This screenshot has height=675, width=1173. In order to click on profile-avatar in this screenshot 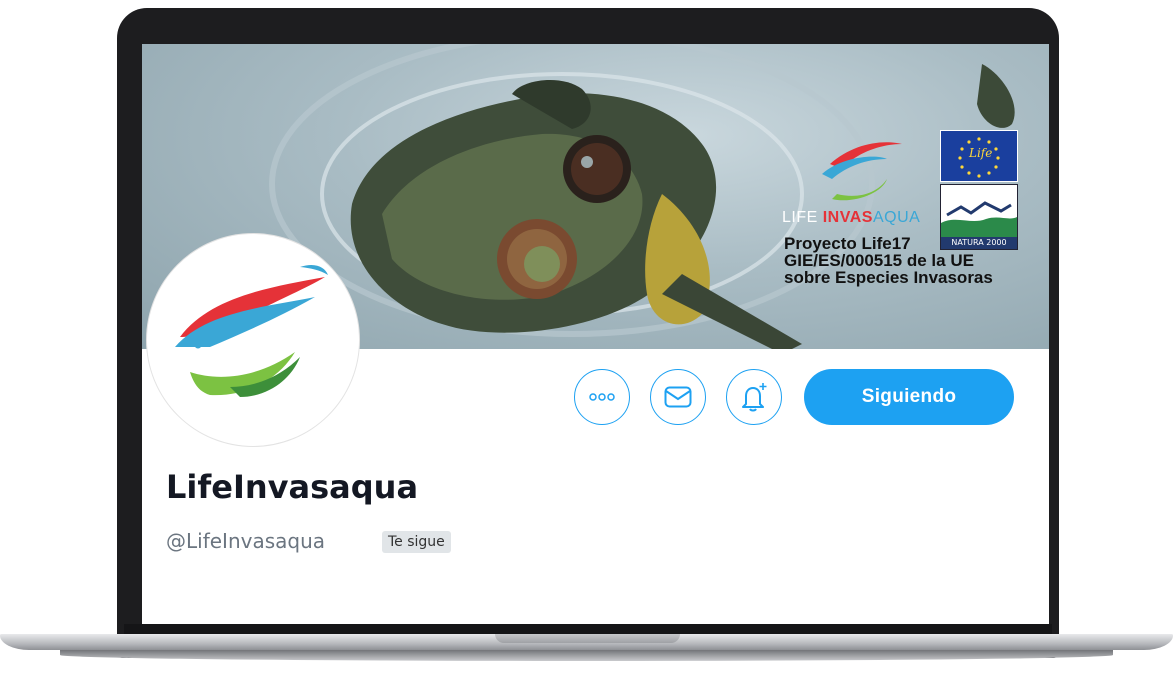, I will do `click(253, 340)`.